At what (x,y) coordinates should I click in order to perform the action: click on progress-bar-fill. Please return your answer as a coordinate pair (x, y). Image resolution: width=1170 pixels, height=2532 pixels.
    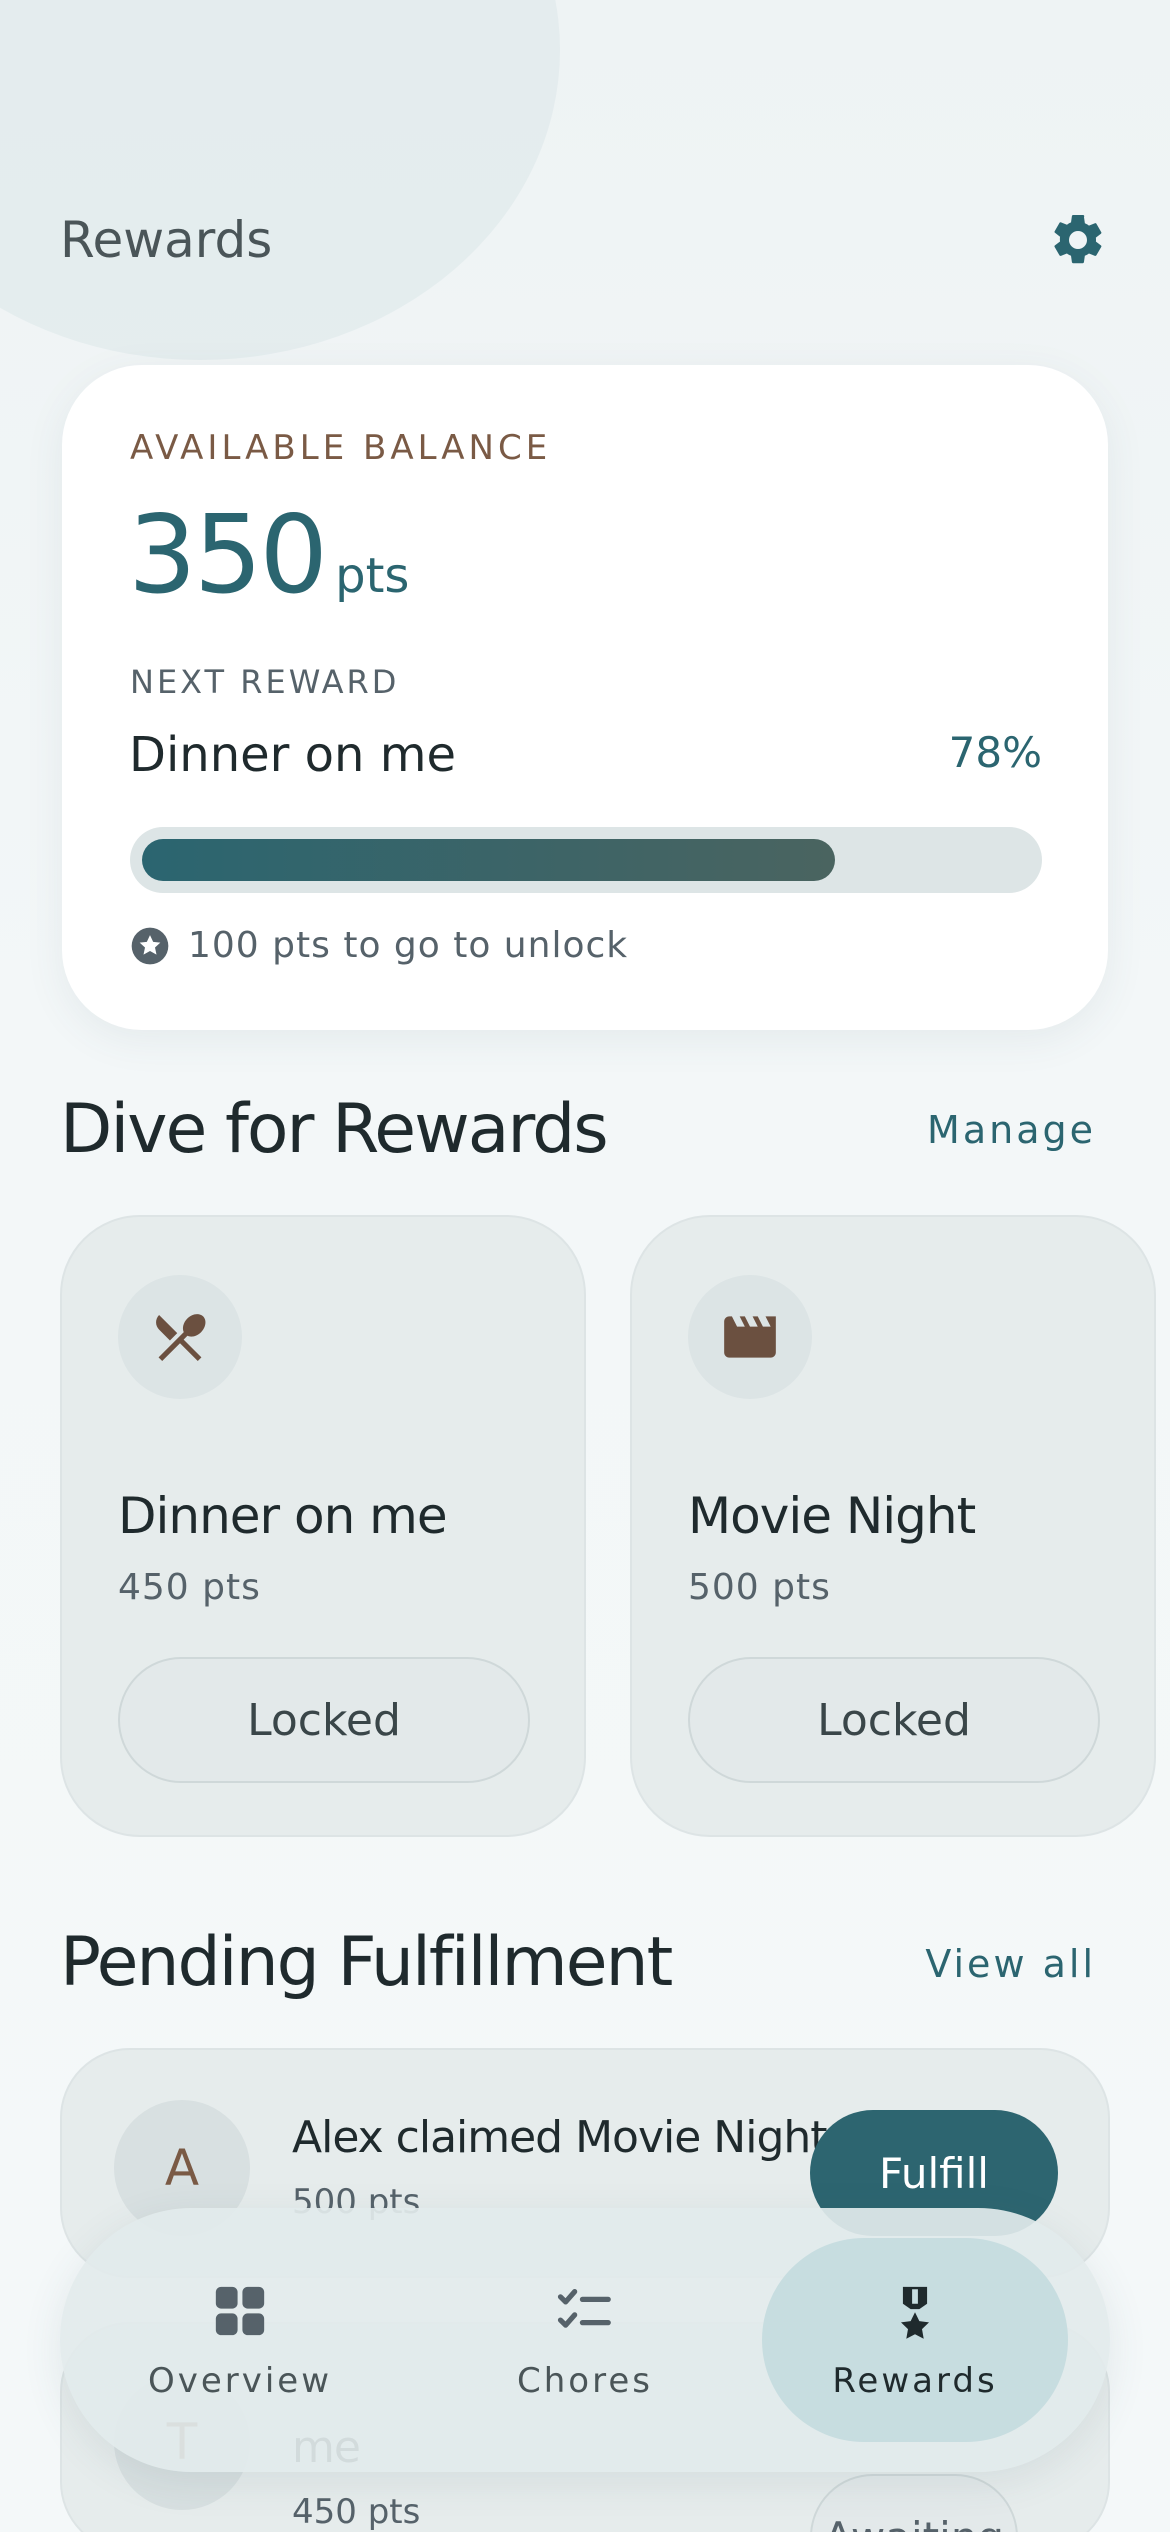
    Looking at the image, I should click on (488, 860).